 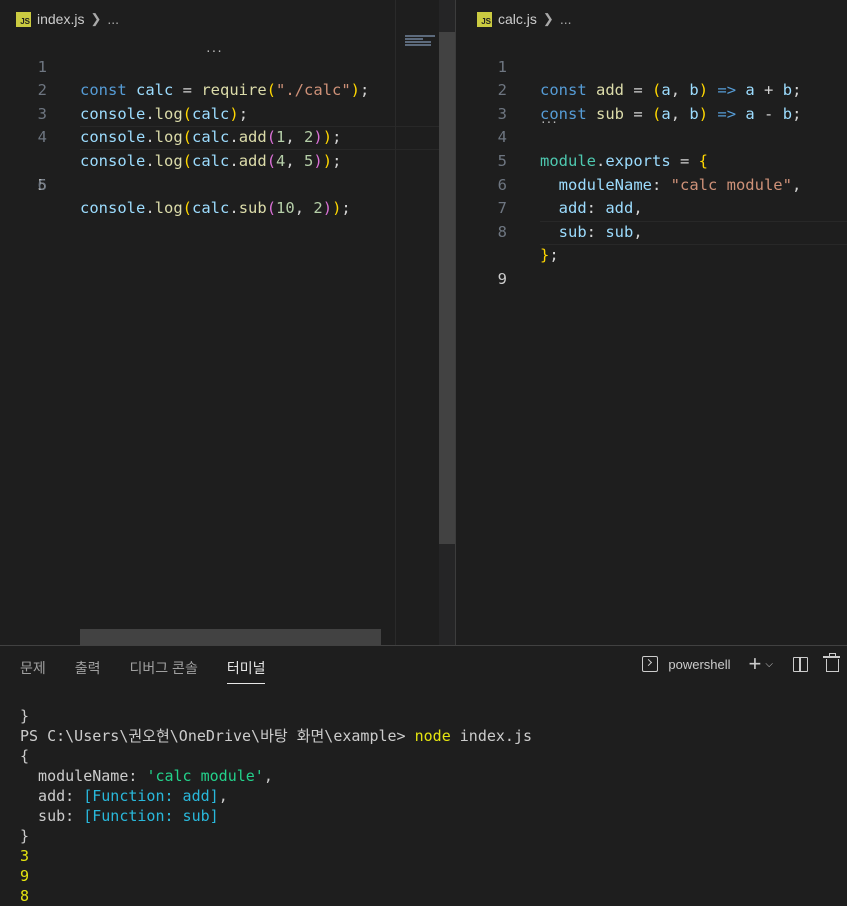 I want to click on shell-name: powershell, so click(x=699, y=664).